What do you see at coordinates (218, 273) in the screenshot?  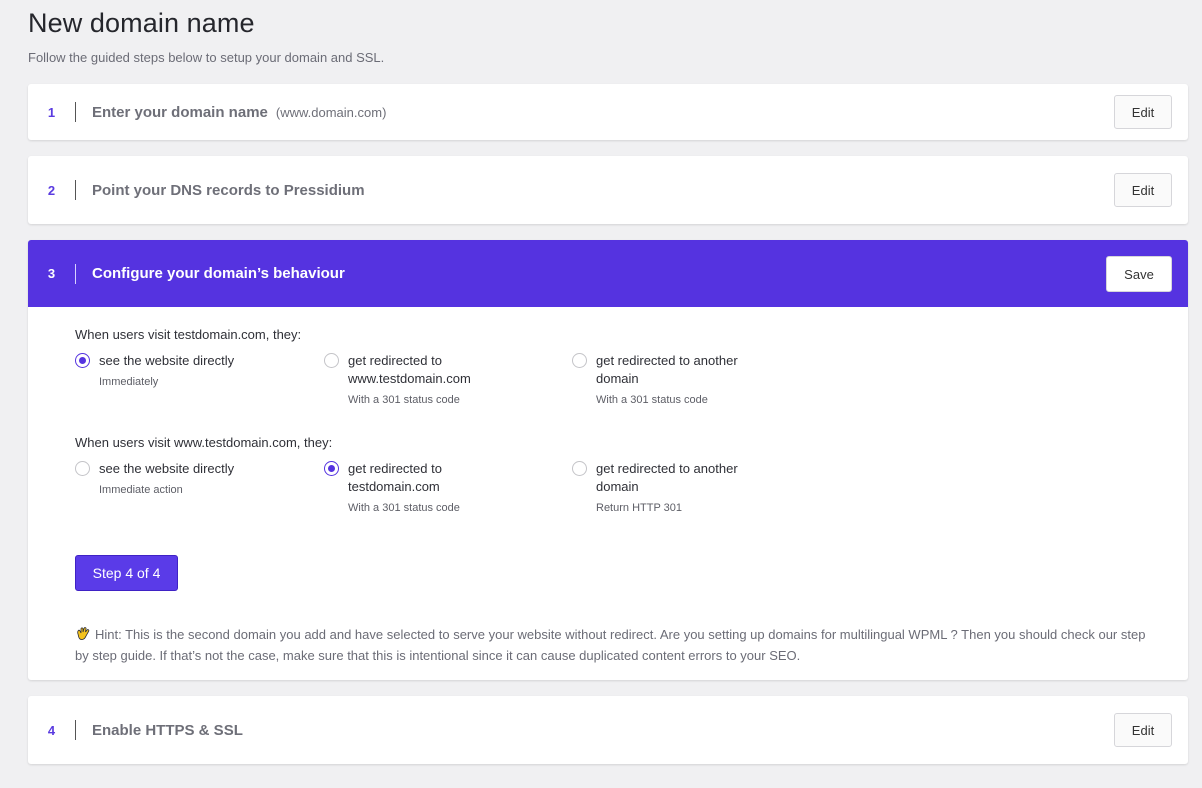 I see `step-title: Configure your domain’s behaviour` at bounding box center [218, 273].